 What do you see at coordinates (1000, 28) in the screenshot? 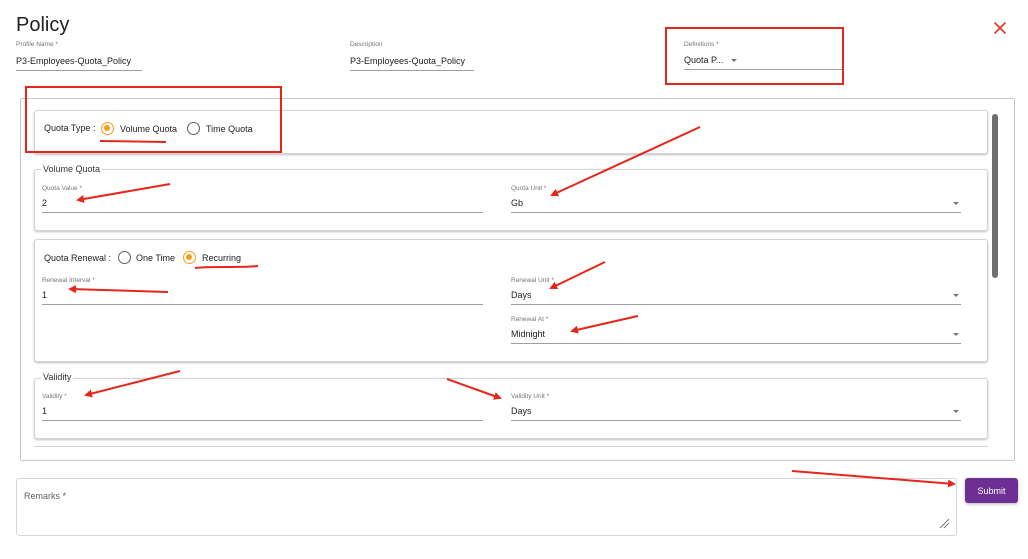
I see `close-icon` at bounding box center [1000, 28].